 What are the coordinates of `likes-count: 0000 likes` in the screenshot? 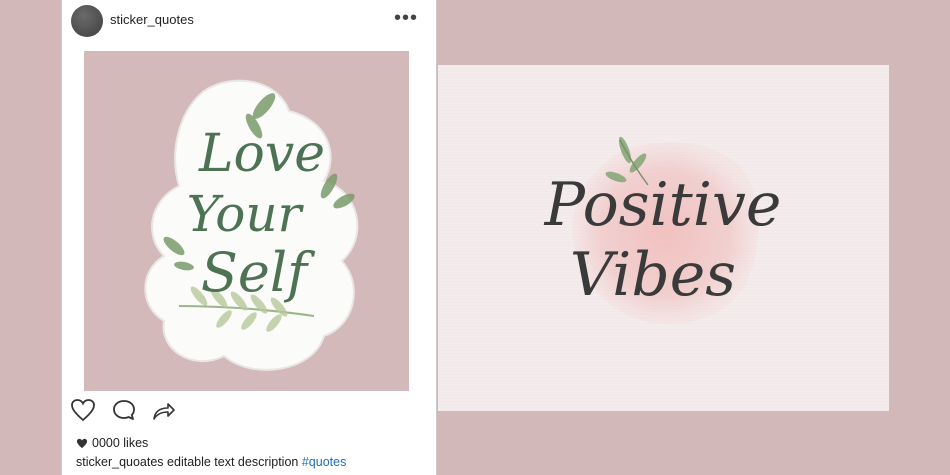 It's located at (112, 443).